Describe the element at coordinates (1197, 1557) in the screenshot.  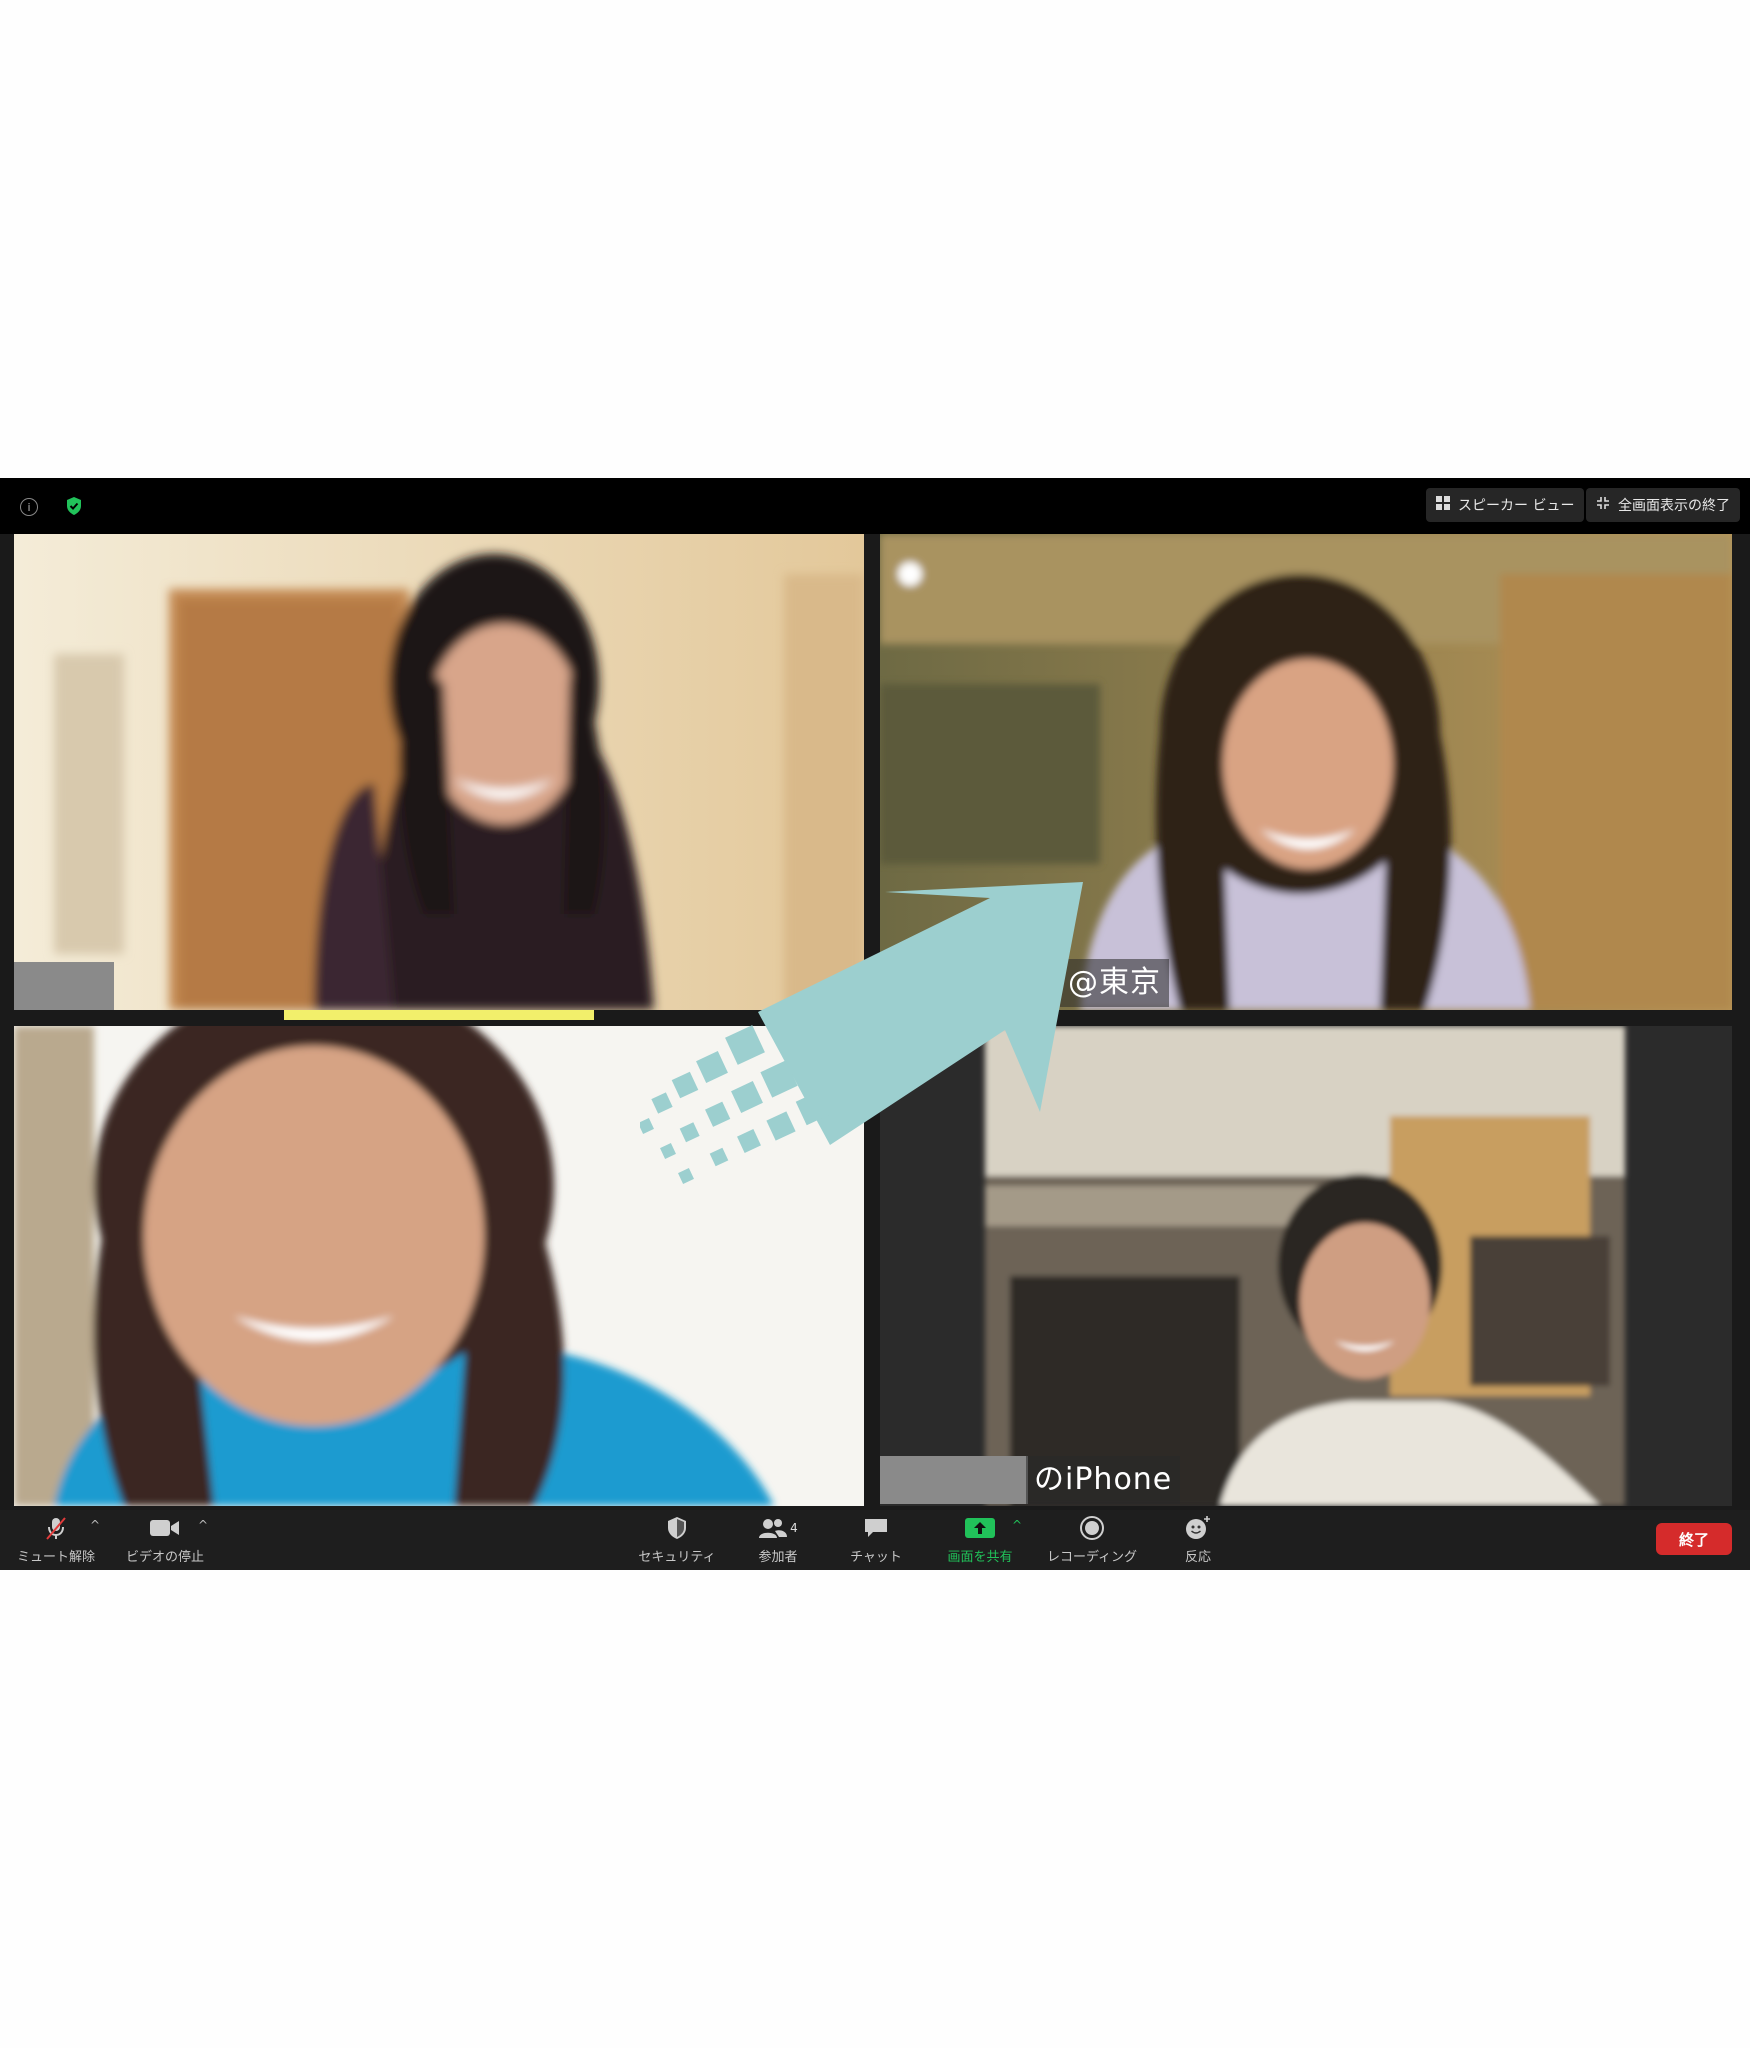
I see `reactions-label: 反応` at that location.